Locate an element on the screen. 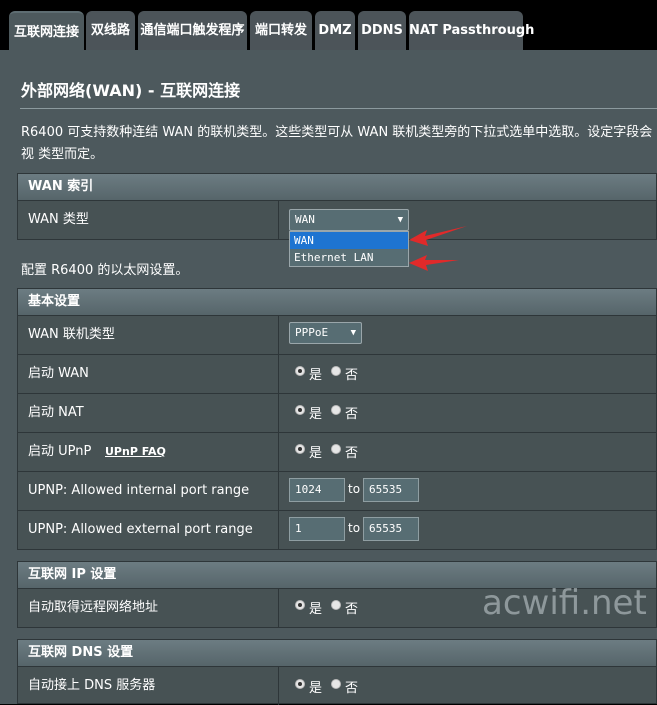 This screenshot has height=705, width=657. enable-wan-label: 启动 WAN is located at coordinates (148, 374).